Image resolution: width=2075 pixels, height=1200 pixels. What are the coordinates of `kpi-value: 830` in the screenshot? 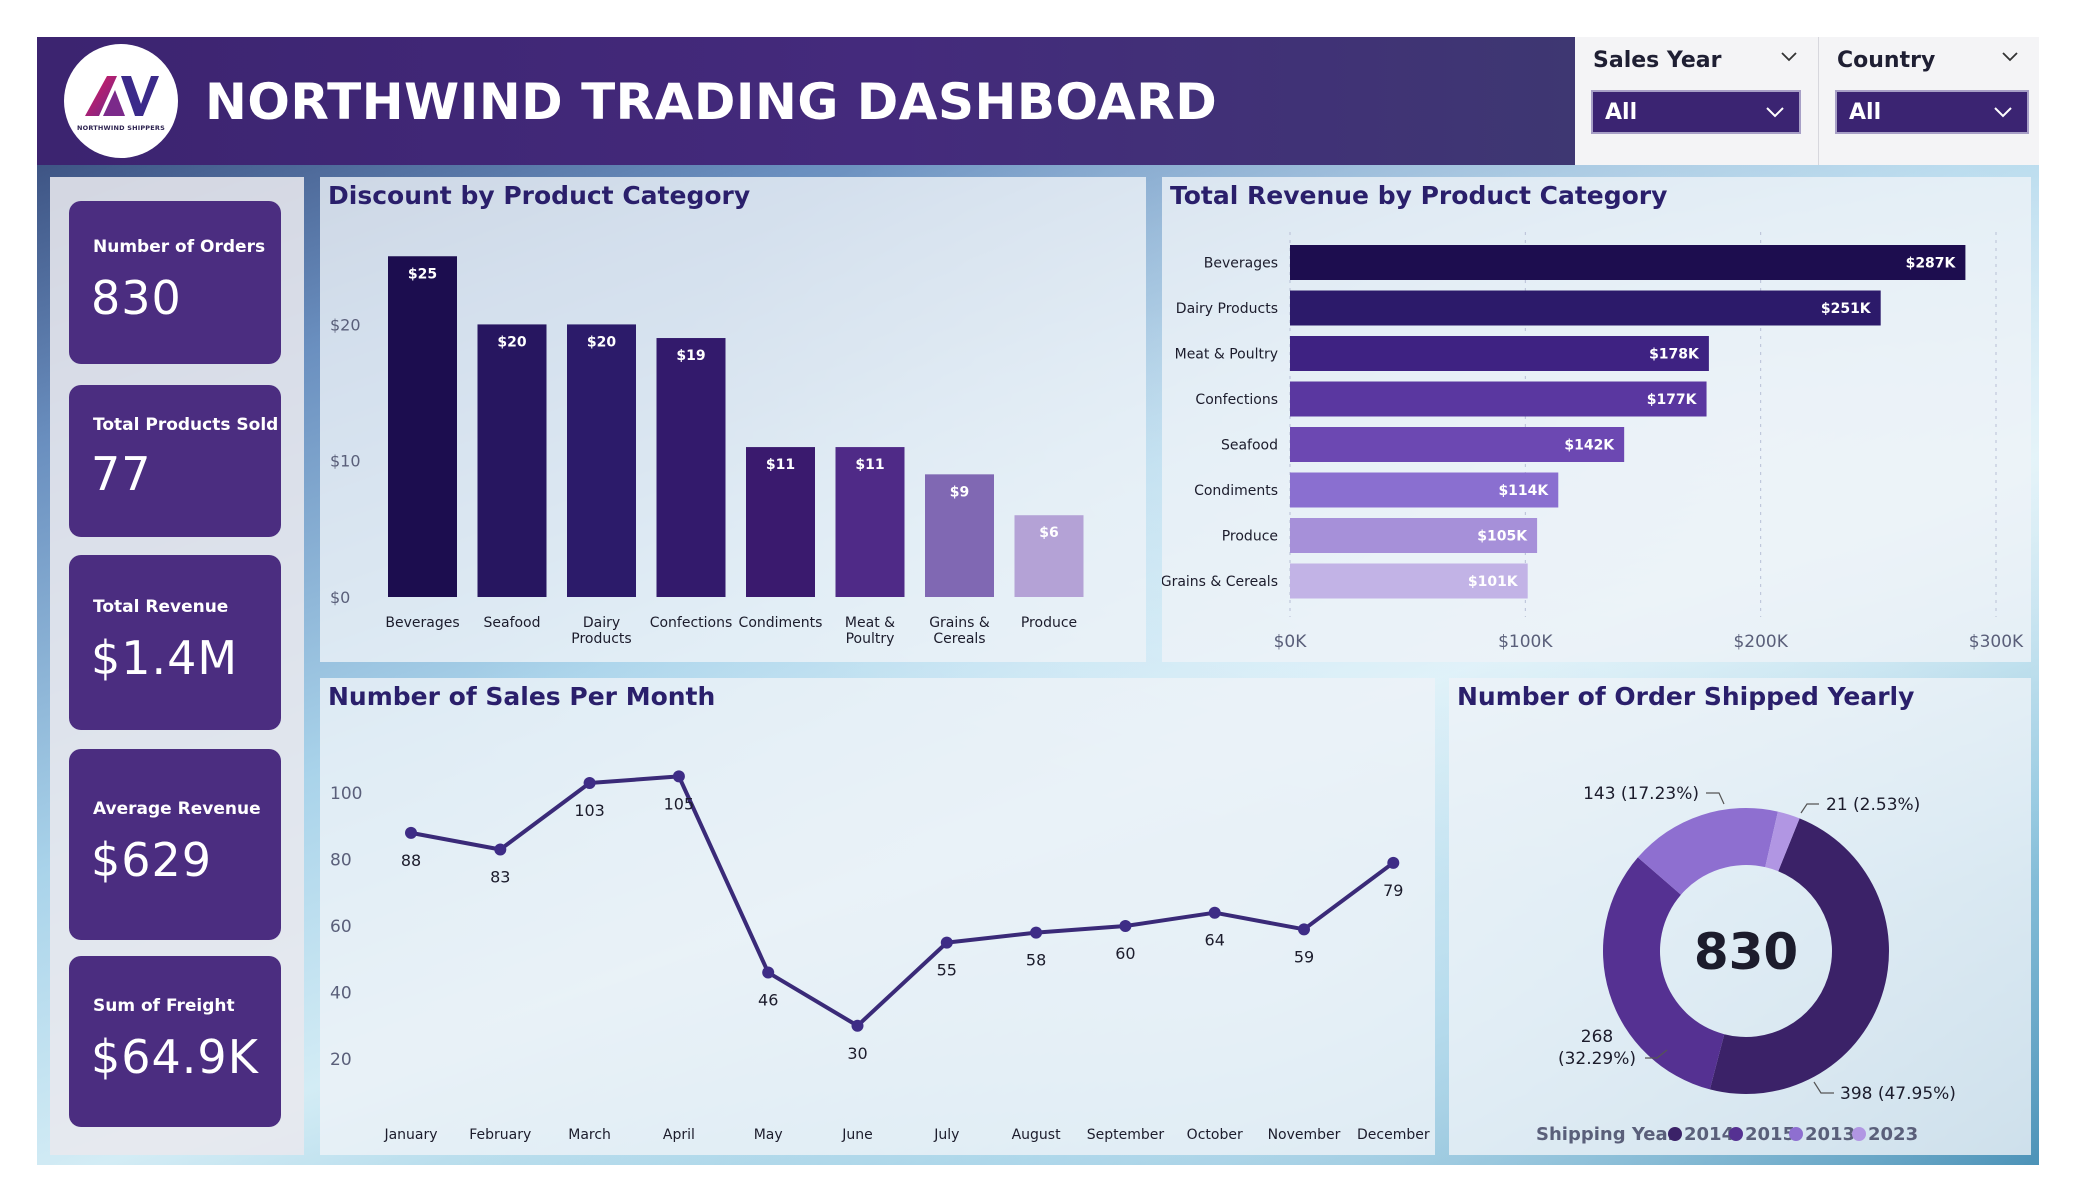 It's located at (136, 298).